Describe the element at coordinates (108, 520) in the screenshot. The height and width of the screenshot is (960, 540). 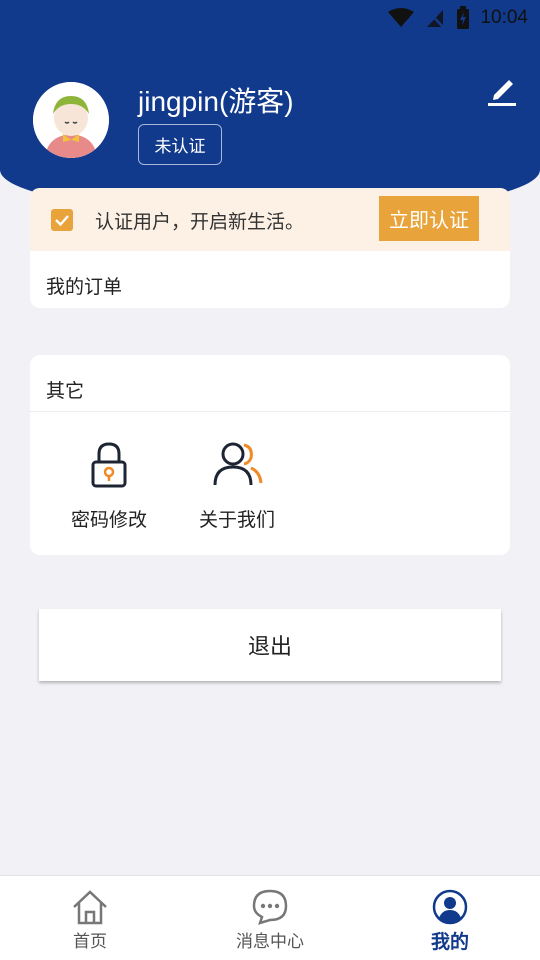
I see `change-password-label: 密码修改` at that location.